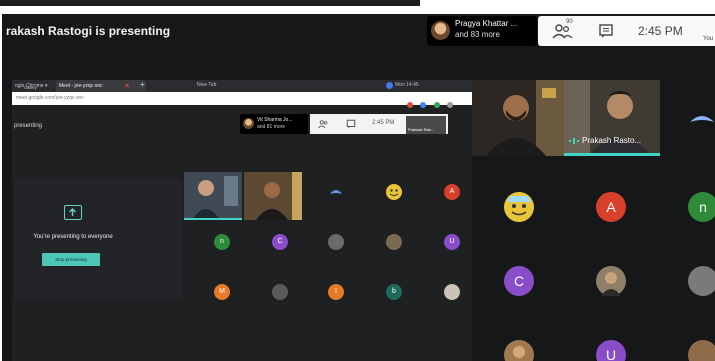  I want to click on new-tab-icon: +, so click(142, 84).